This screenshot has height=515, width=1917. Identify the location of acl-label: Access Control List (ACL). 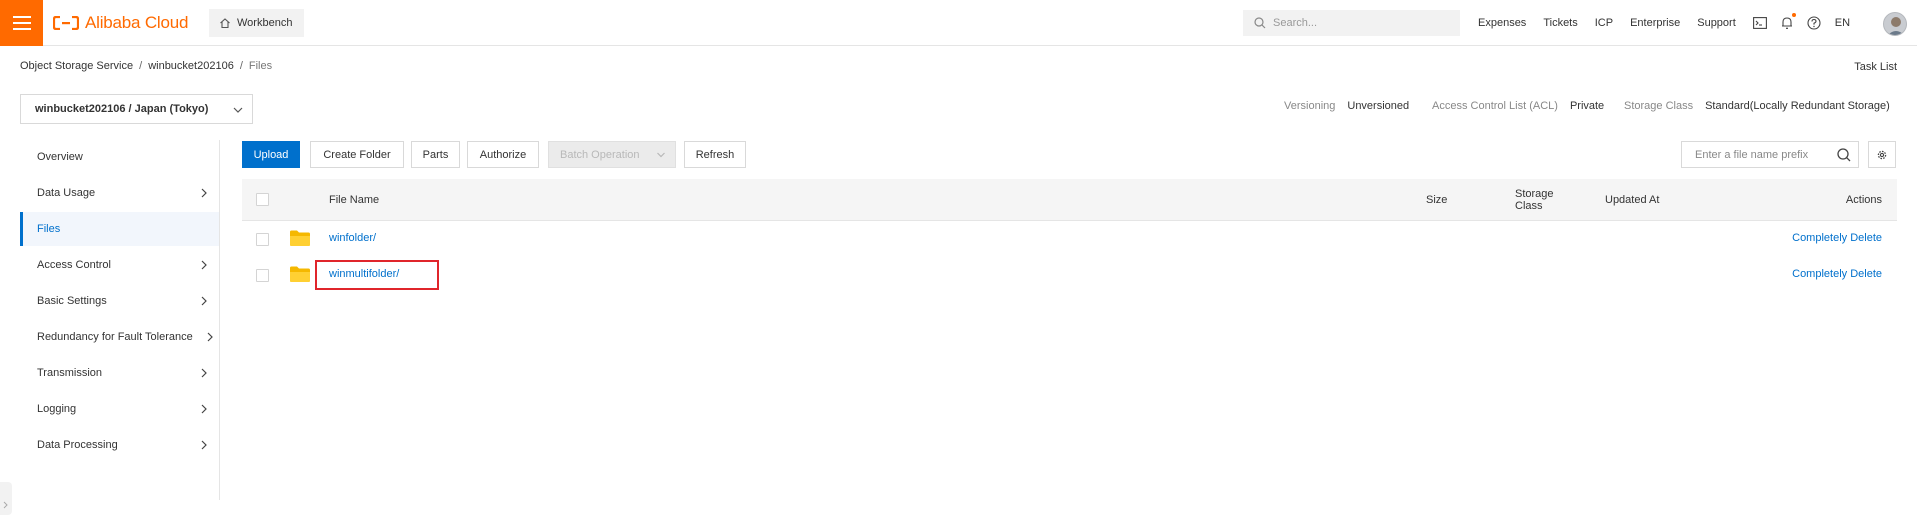
(1495, 106).